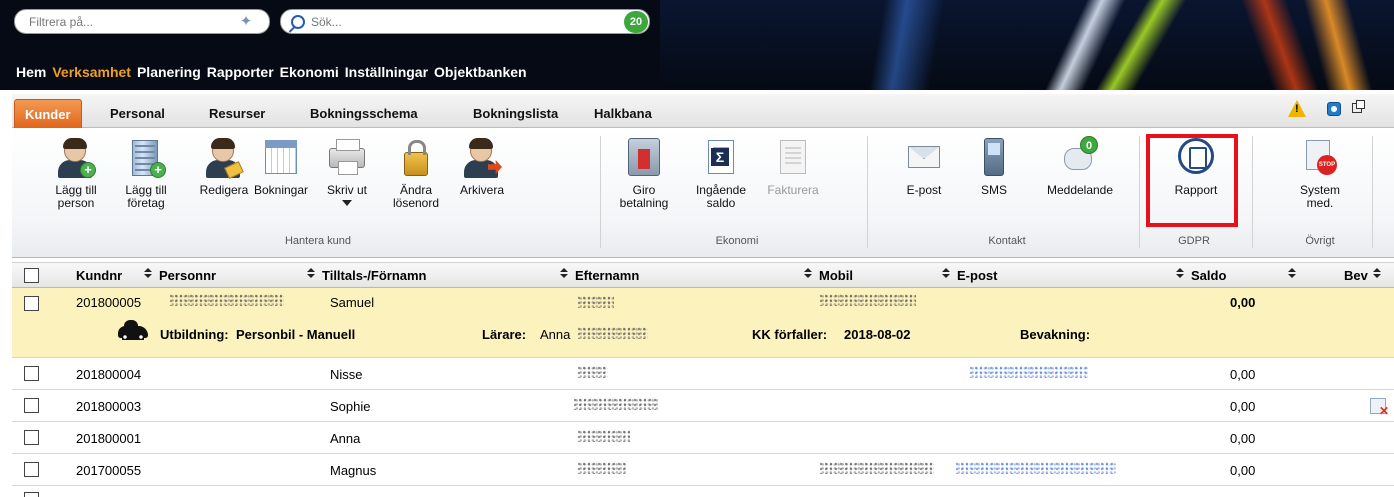  What do you see at coordinates (1055, 334) in the screenshot?
I see `watch-label: Bevakning:` at bounding box center [1055, 334].